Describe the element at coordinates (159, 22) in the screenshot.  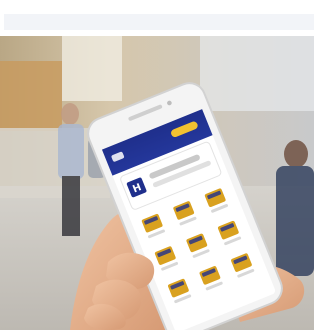
I see `header-band` at that location.